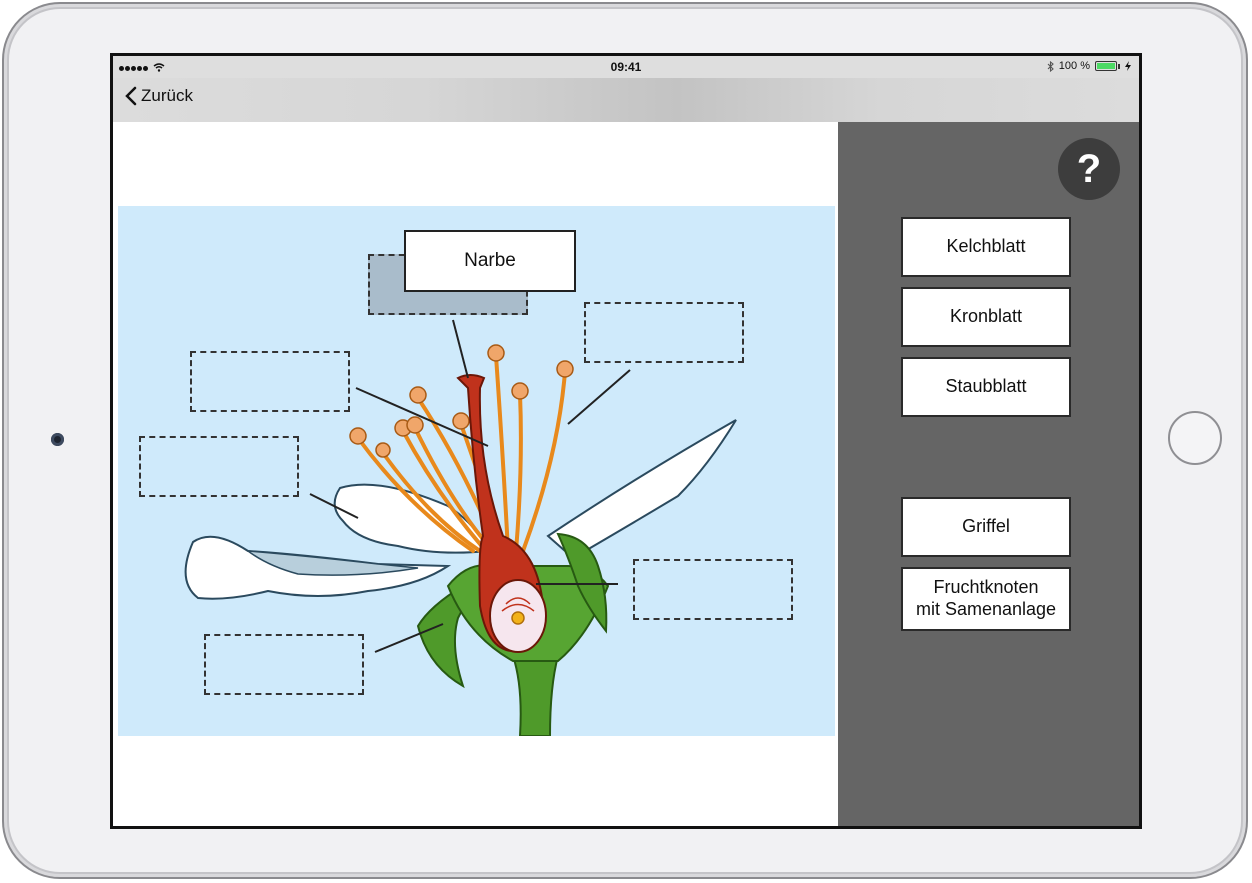 This screenshot has height=883, width=1252. What do you see at coordinates (490, 261) in the screenshot?
I see `placed-label-narbe: Narbe` at bounding box center [490, 261].